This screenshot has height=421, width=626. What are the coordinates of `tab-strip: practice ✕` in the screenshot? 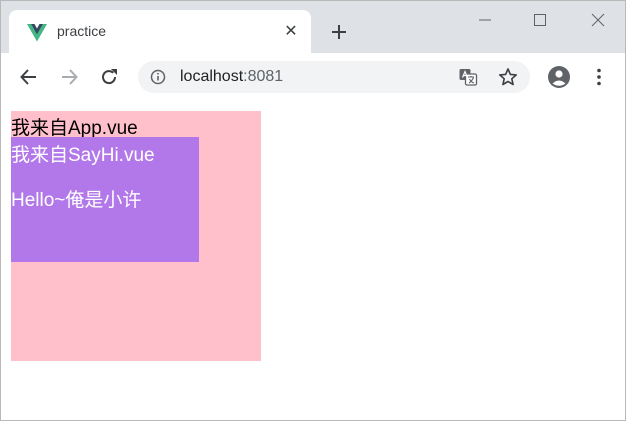 It's located at (313, 27).